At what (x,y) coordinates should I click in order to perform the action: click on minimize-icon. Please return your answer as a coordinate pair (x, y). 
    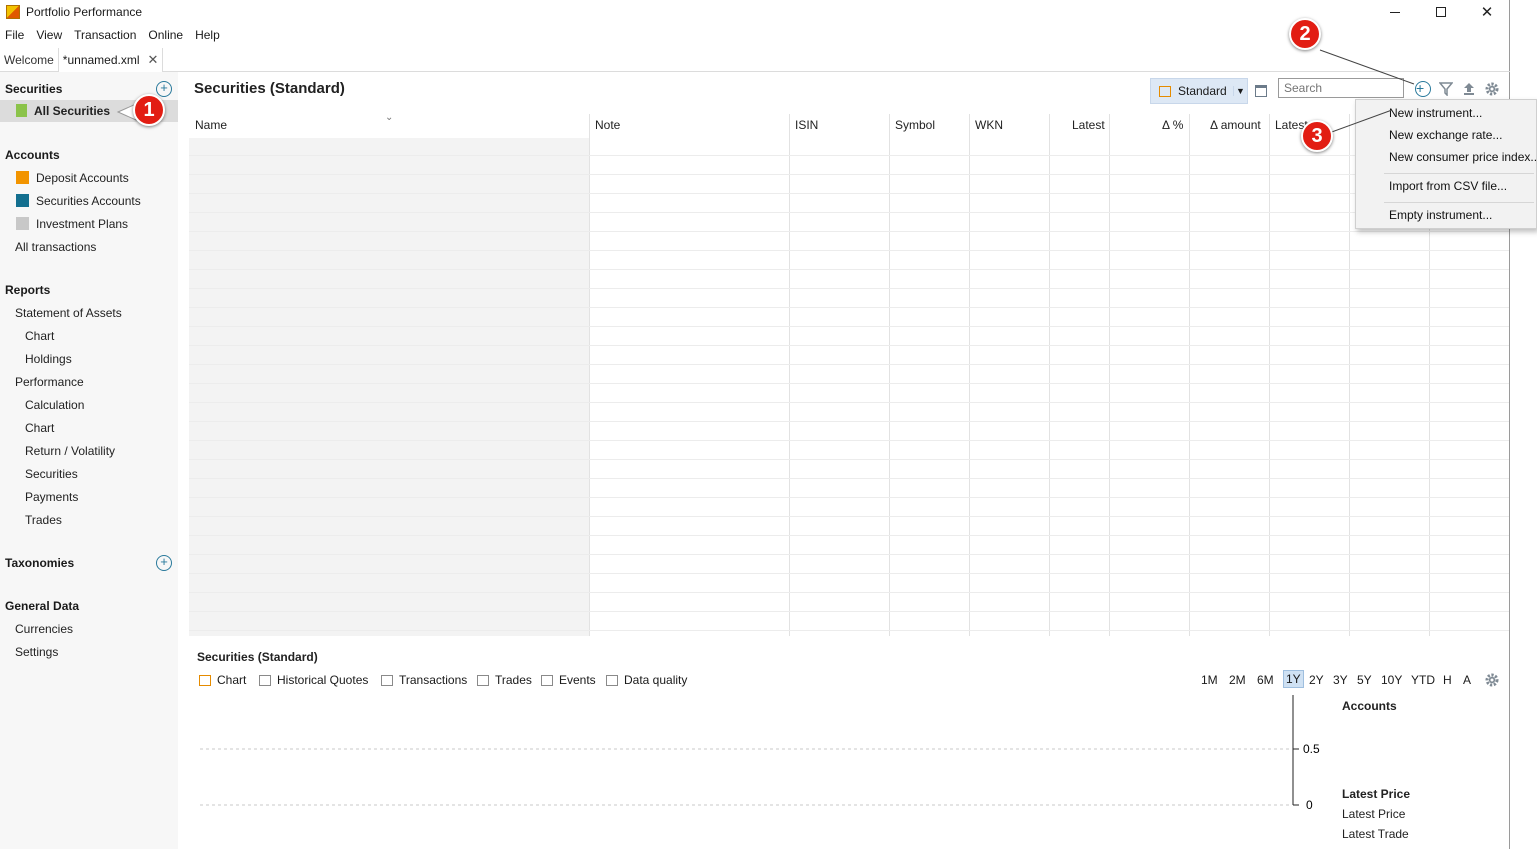
    Looking at the image, I should click on (1395, 12).